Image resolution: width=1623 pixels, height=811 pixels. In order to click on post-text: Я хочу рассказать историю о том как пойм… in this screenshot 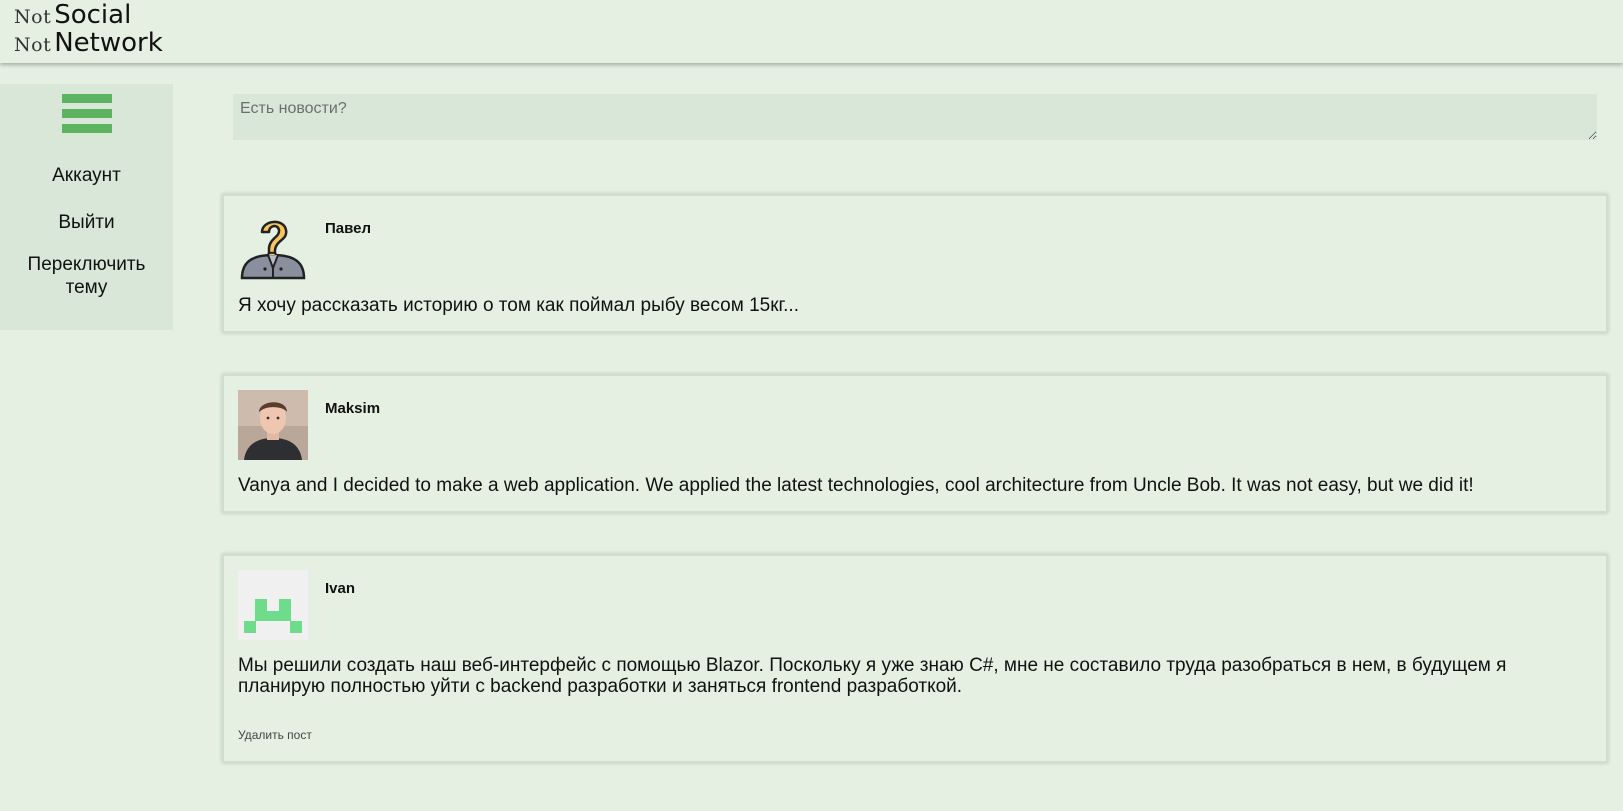, I will do `click(518, 305)`.